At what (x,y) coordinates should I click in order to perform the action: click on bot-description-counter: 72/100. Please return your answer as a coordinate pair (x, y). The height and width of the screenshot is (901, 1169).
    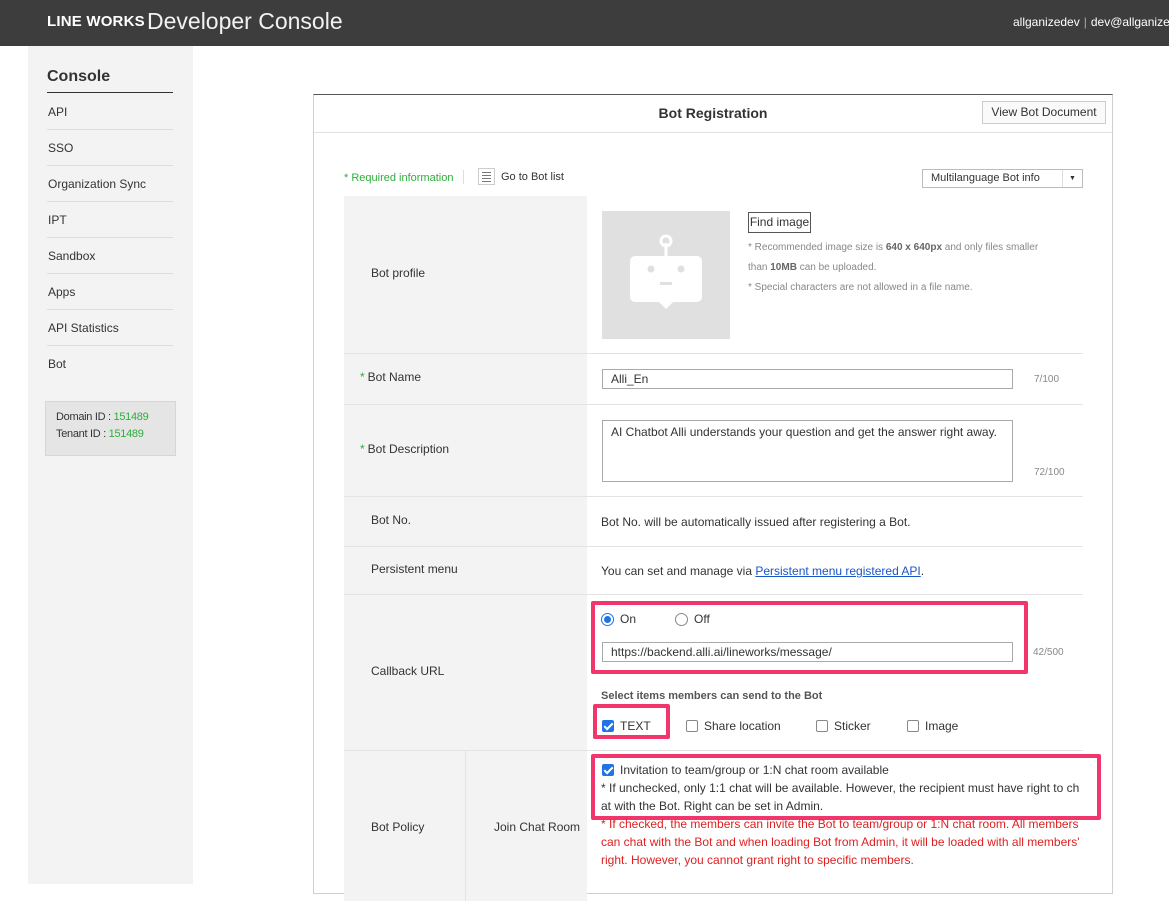
    Looking at the image, I should click on (1049, 472).